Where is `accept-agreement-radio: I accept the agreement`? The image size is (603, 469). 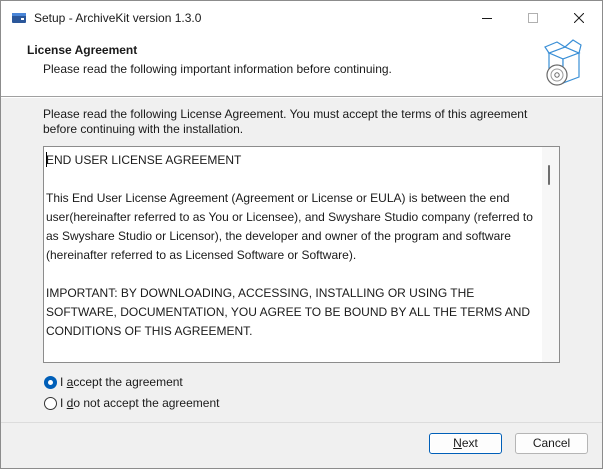
accept-agreement-radio: I accept the agreement is located at coordinates (113, 382).